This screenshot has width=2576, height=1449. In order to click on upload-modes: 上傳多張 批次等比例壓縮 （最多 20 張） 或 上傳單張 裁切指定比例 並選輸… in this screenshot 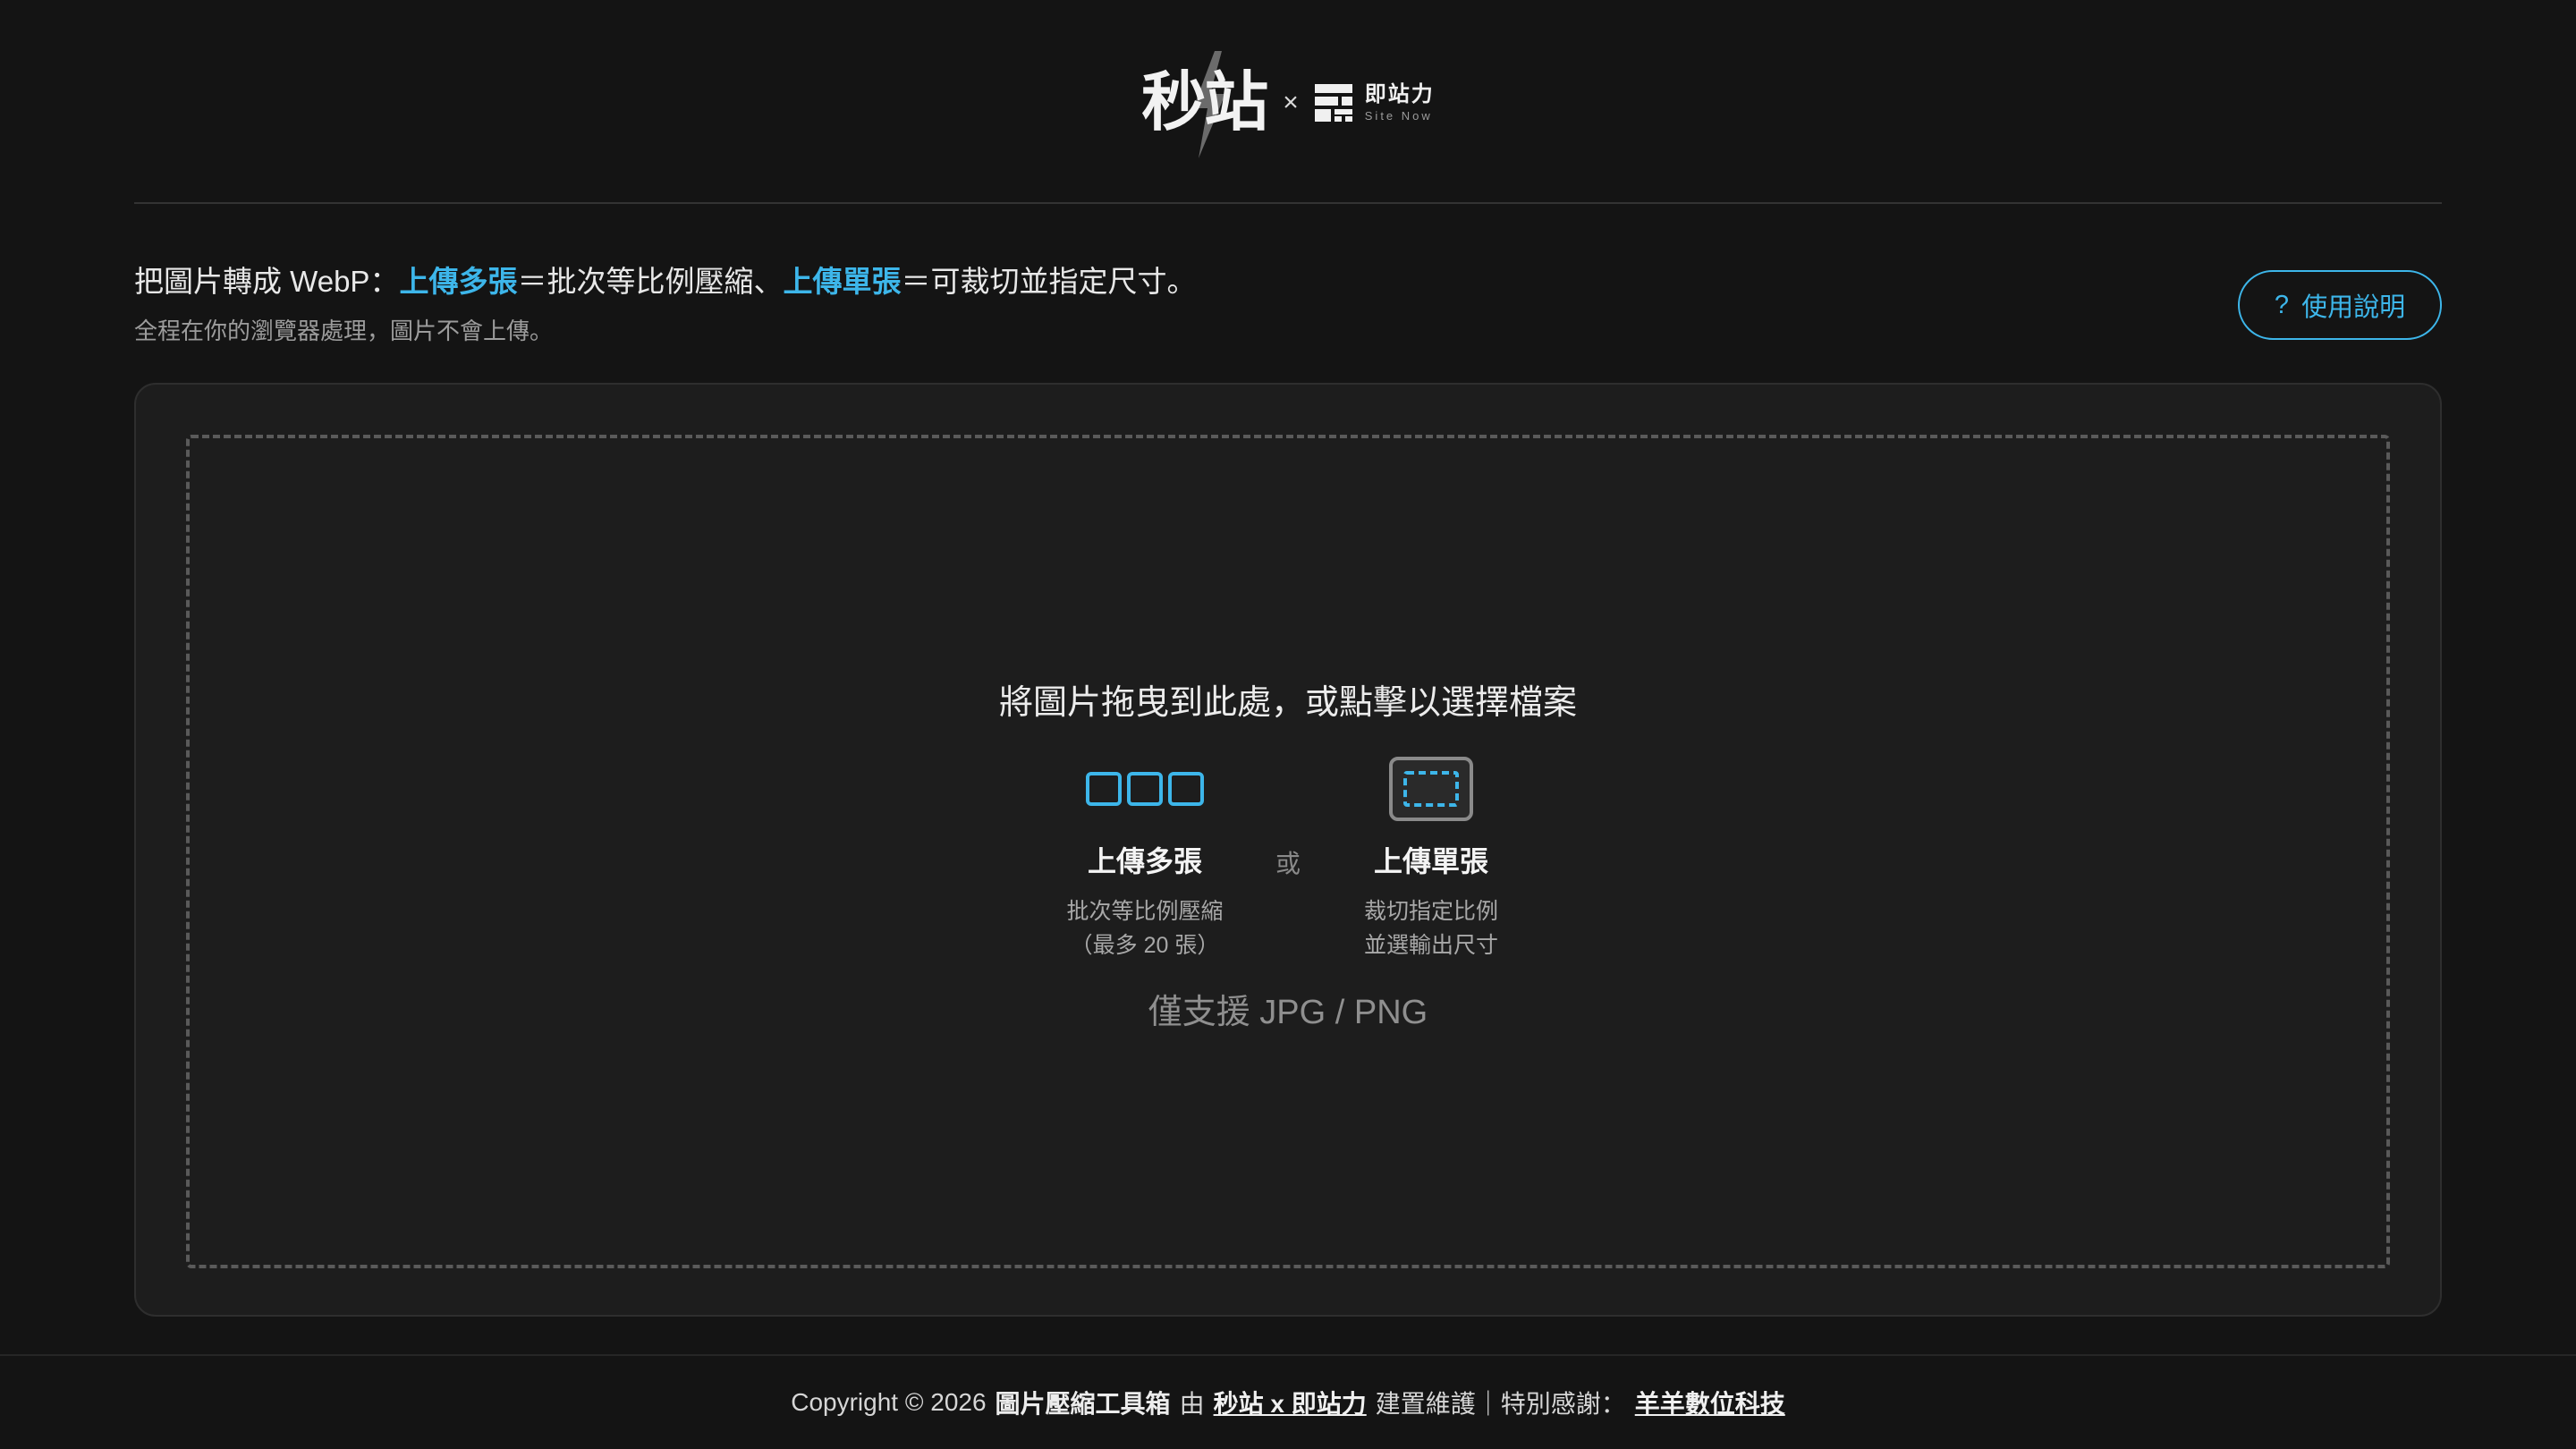, I will do `click(1288, 859)`.